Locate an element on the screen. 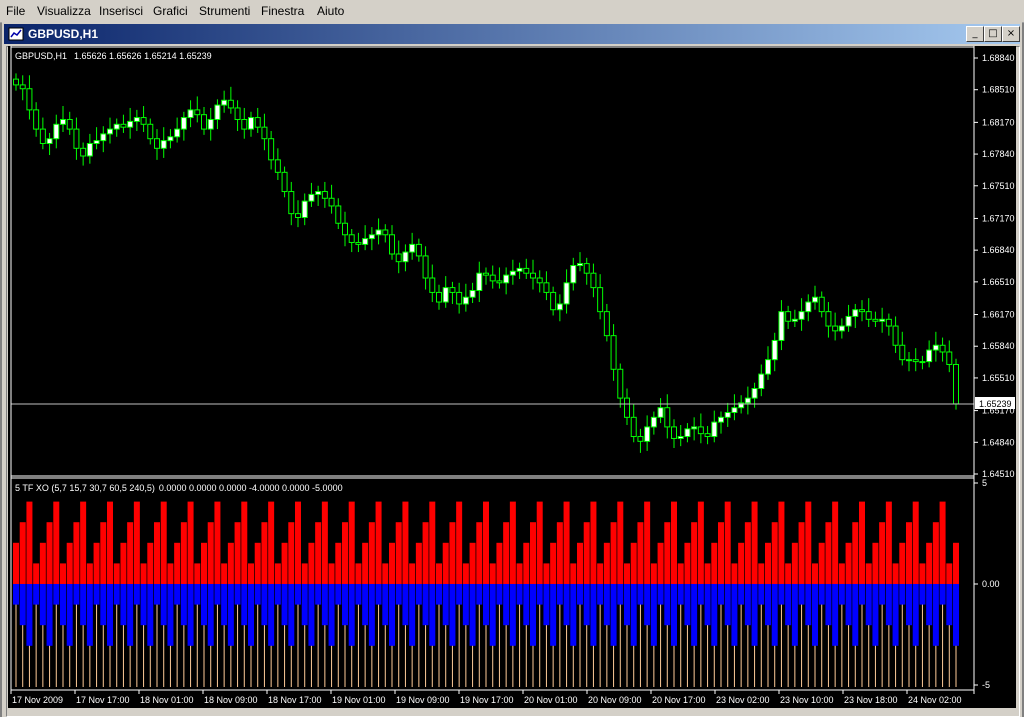 This screenshot has width=1024, height=717. window-title: GBPUSD,H1 is located at coordinates (63, 34).